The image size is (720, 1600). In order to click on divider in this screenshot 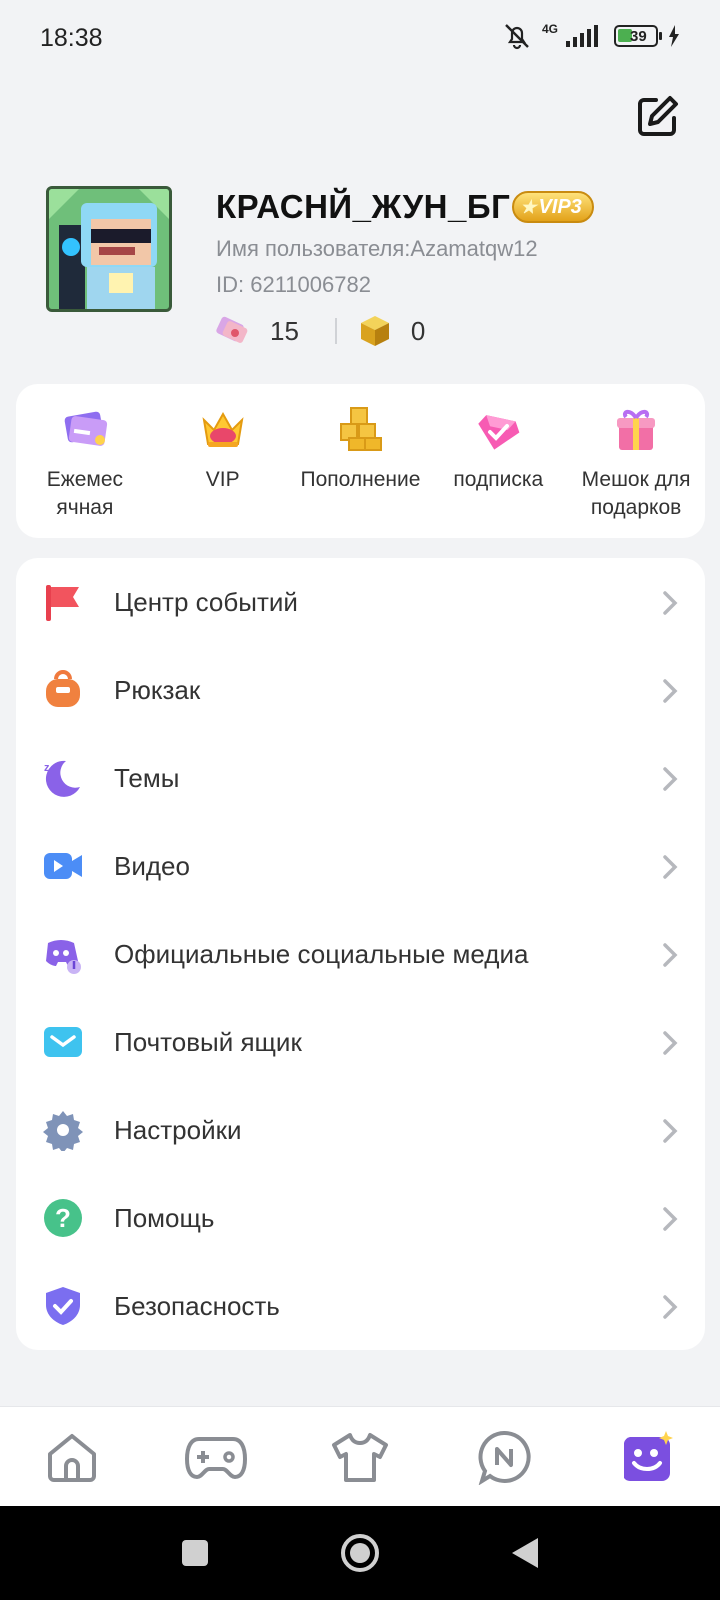, I will do `click(335, 331)`.